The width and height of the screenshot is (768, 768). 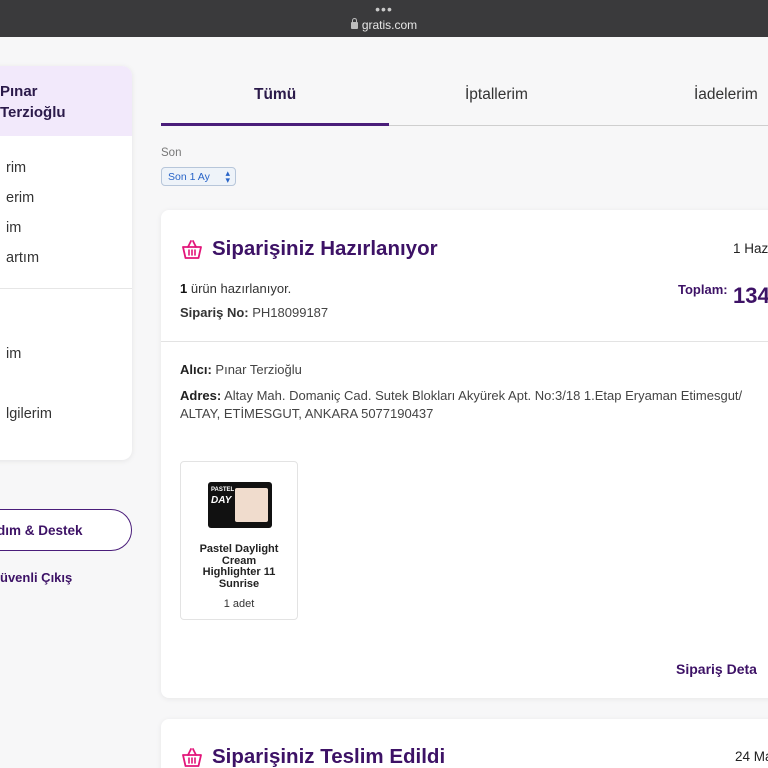 What do you see at coordinates (389, 25) in the screenshot?
I see `url-text: gratis.com` at bounding box center [389, 25].